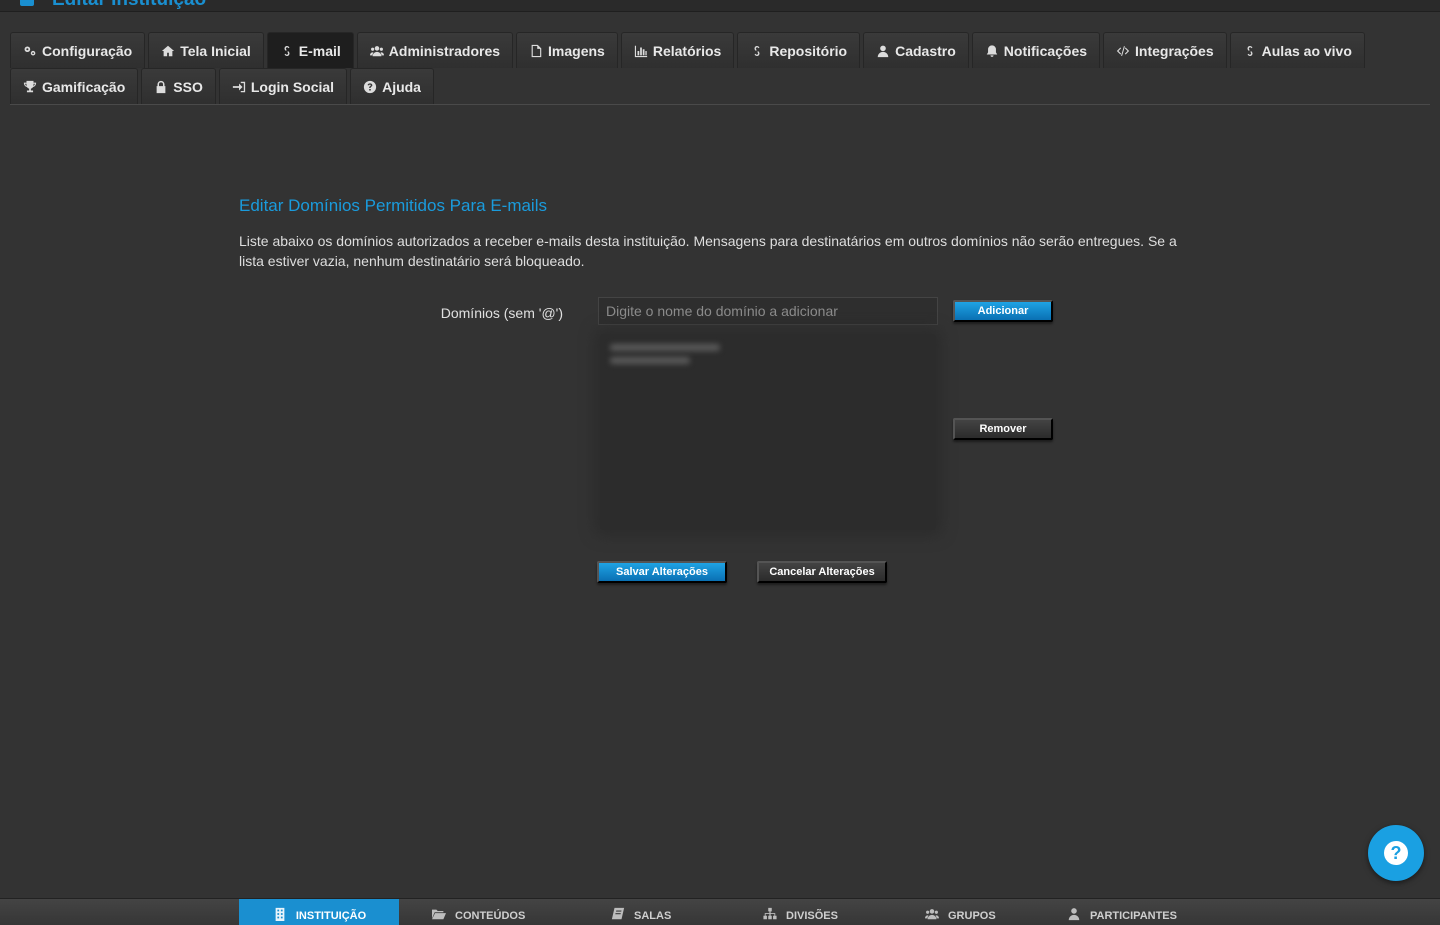  What do you see at coordinates (662, 572) in the screenshot?
I see `save-button: Salvar Alterações` at bounding box center [662, 572].